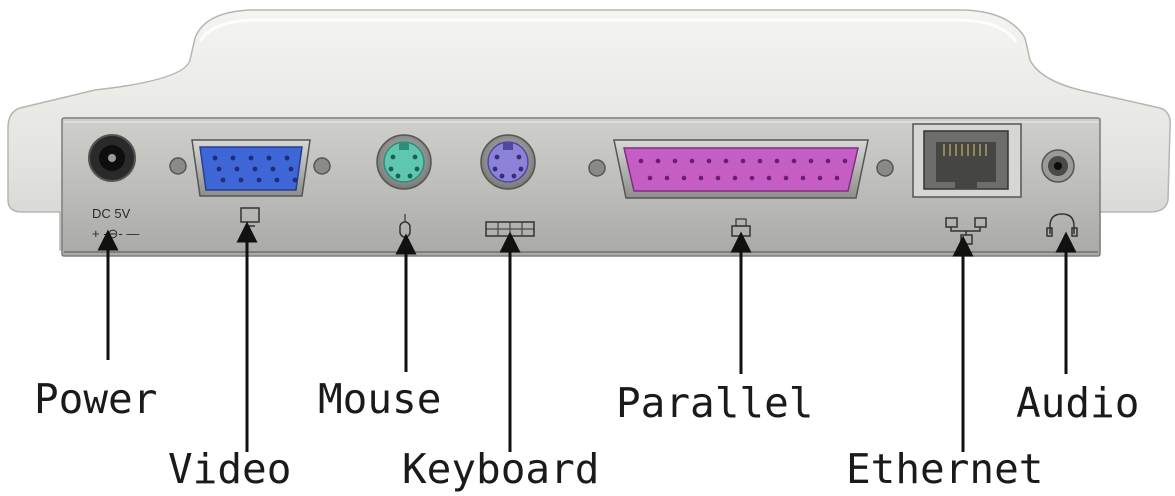 The width and height of the screenshot is (1175, 496). Describe the element at coordinates (1078, 403) in the screenshot. I see `audio-label: Audio` at that location.